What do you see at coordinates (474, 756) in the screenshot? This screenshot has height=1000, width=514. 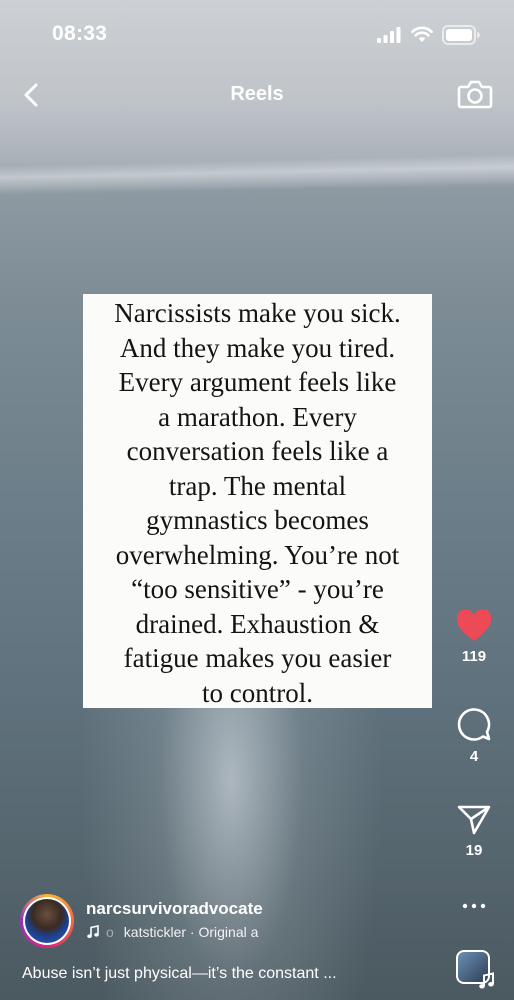 I see `comment-count: 4` at bounding box center [474, 756].